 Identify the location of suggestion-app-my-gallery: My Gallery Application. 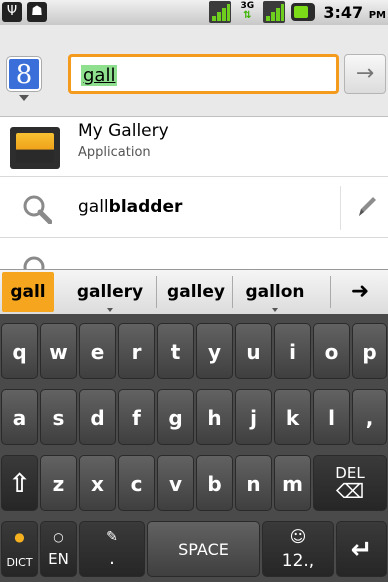
(194, 147).